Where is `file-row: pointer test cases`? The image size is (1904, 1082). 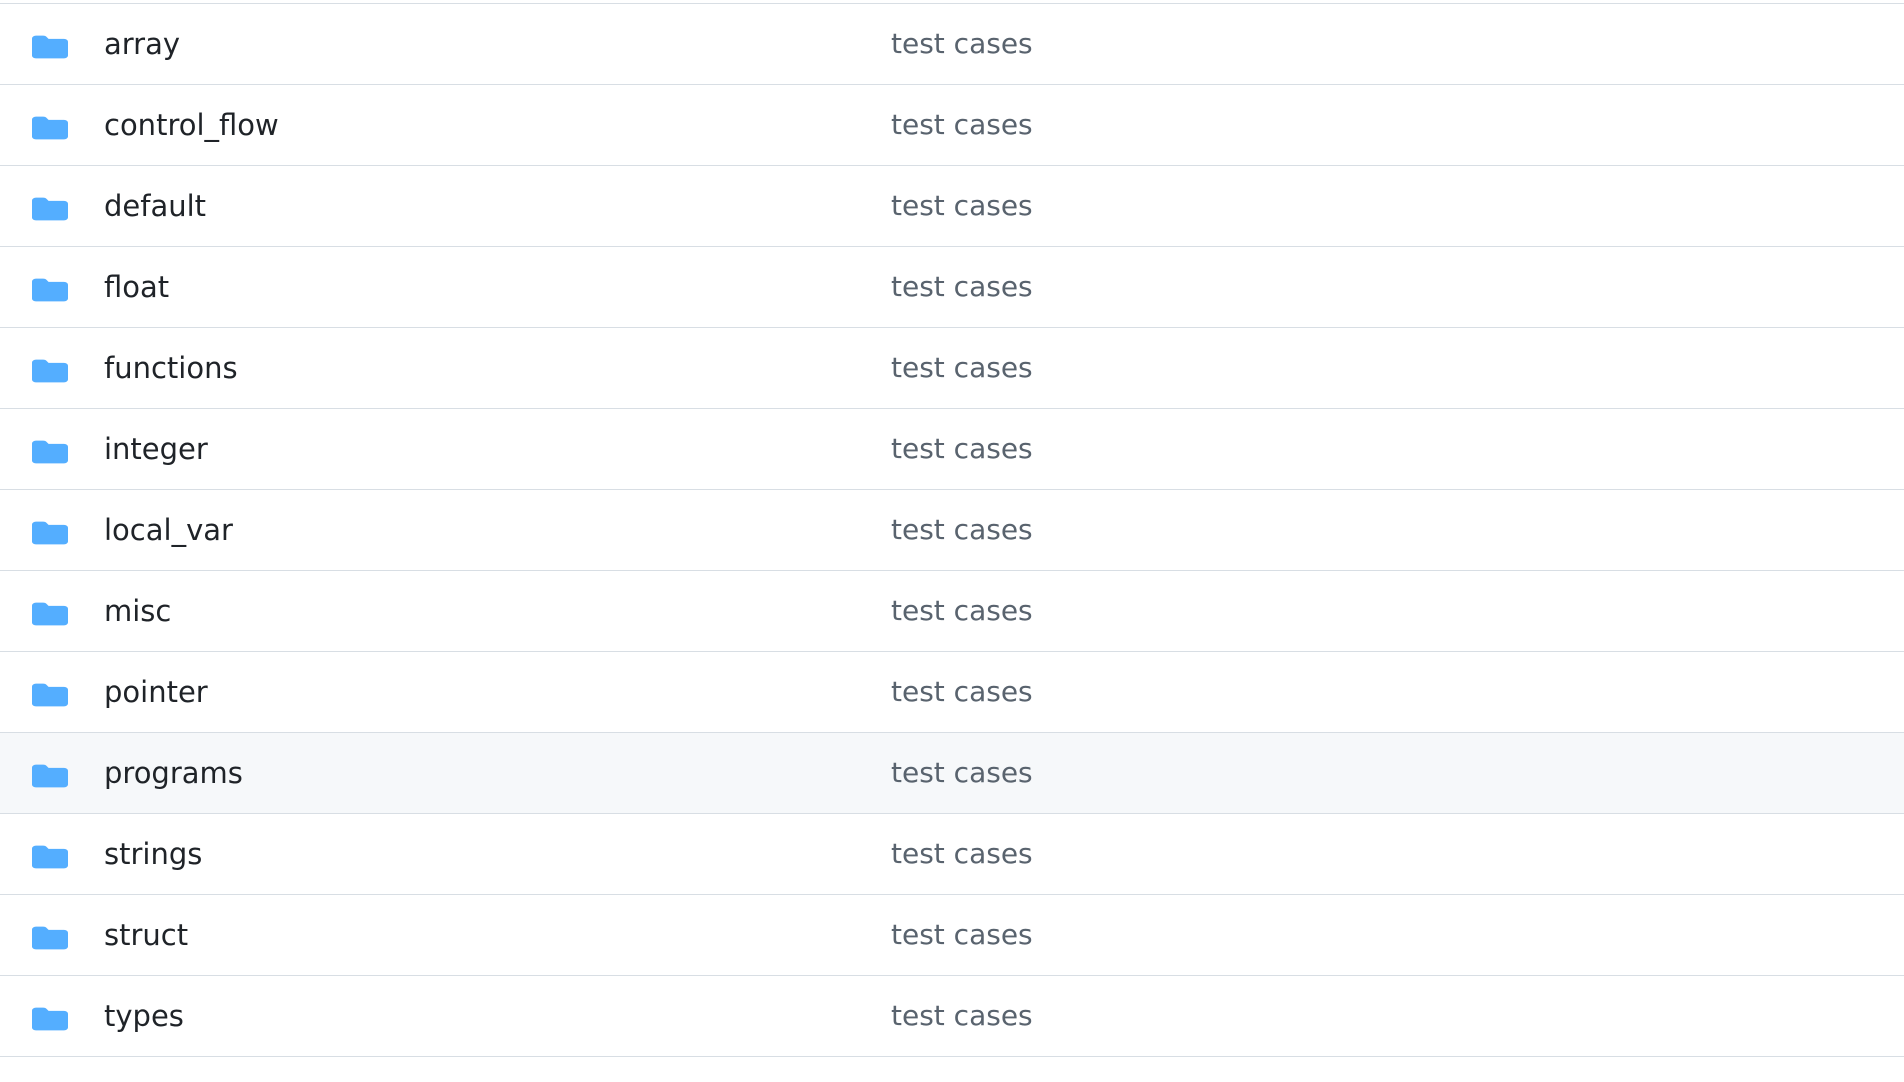
file-row: pointer test cases is located at coordinates (952, 692).